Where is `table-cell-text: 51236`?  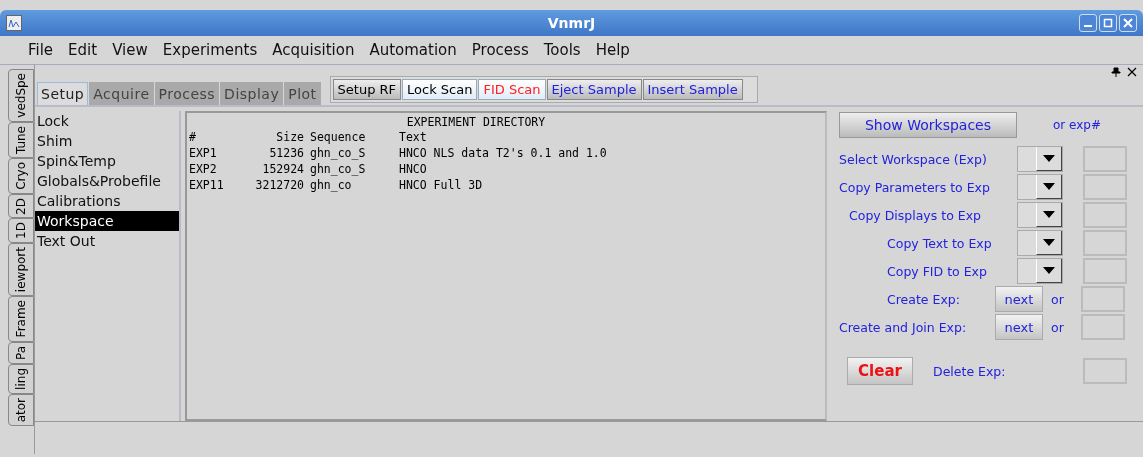
table-cell-text: 51236 is located at coordinates (286, 153).